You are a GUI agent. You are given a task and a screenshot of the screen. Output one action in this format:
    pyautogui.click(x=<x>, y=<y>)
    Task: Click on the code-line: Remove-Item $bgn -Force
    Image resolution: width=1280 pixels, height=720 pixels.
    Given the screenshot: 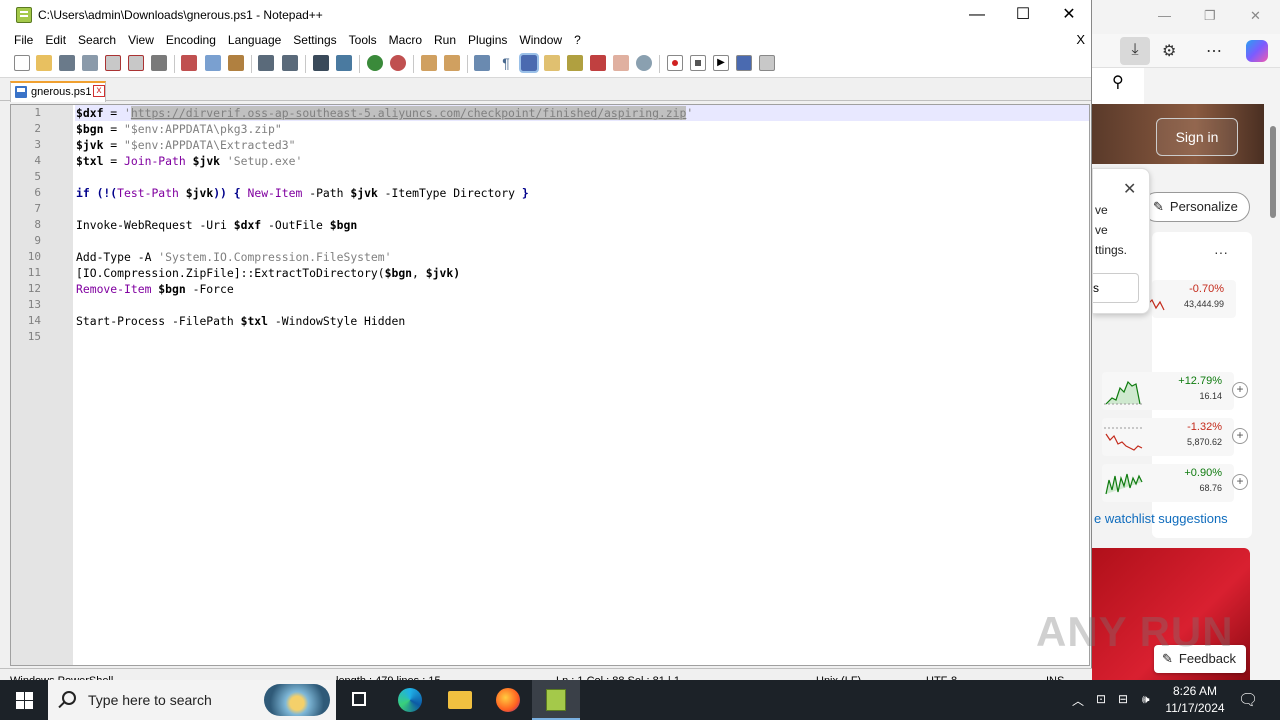 What is the action you would take?
    pyautogui.click(x=582, y=289)
    